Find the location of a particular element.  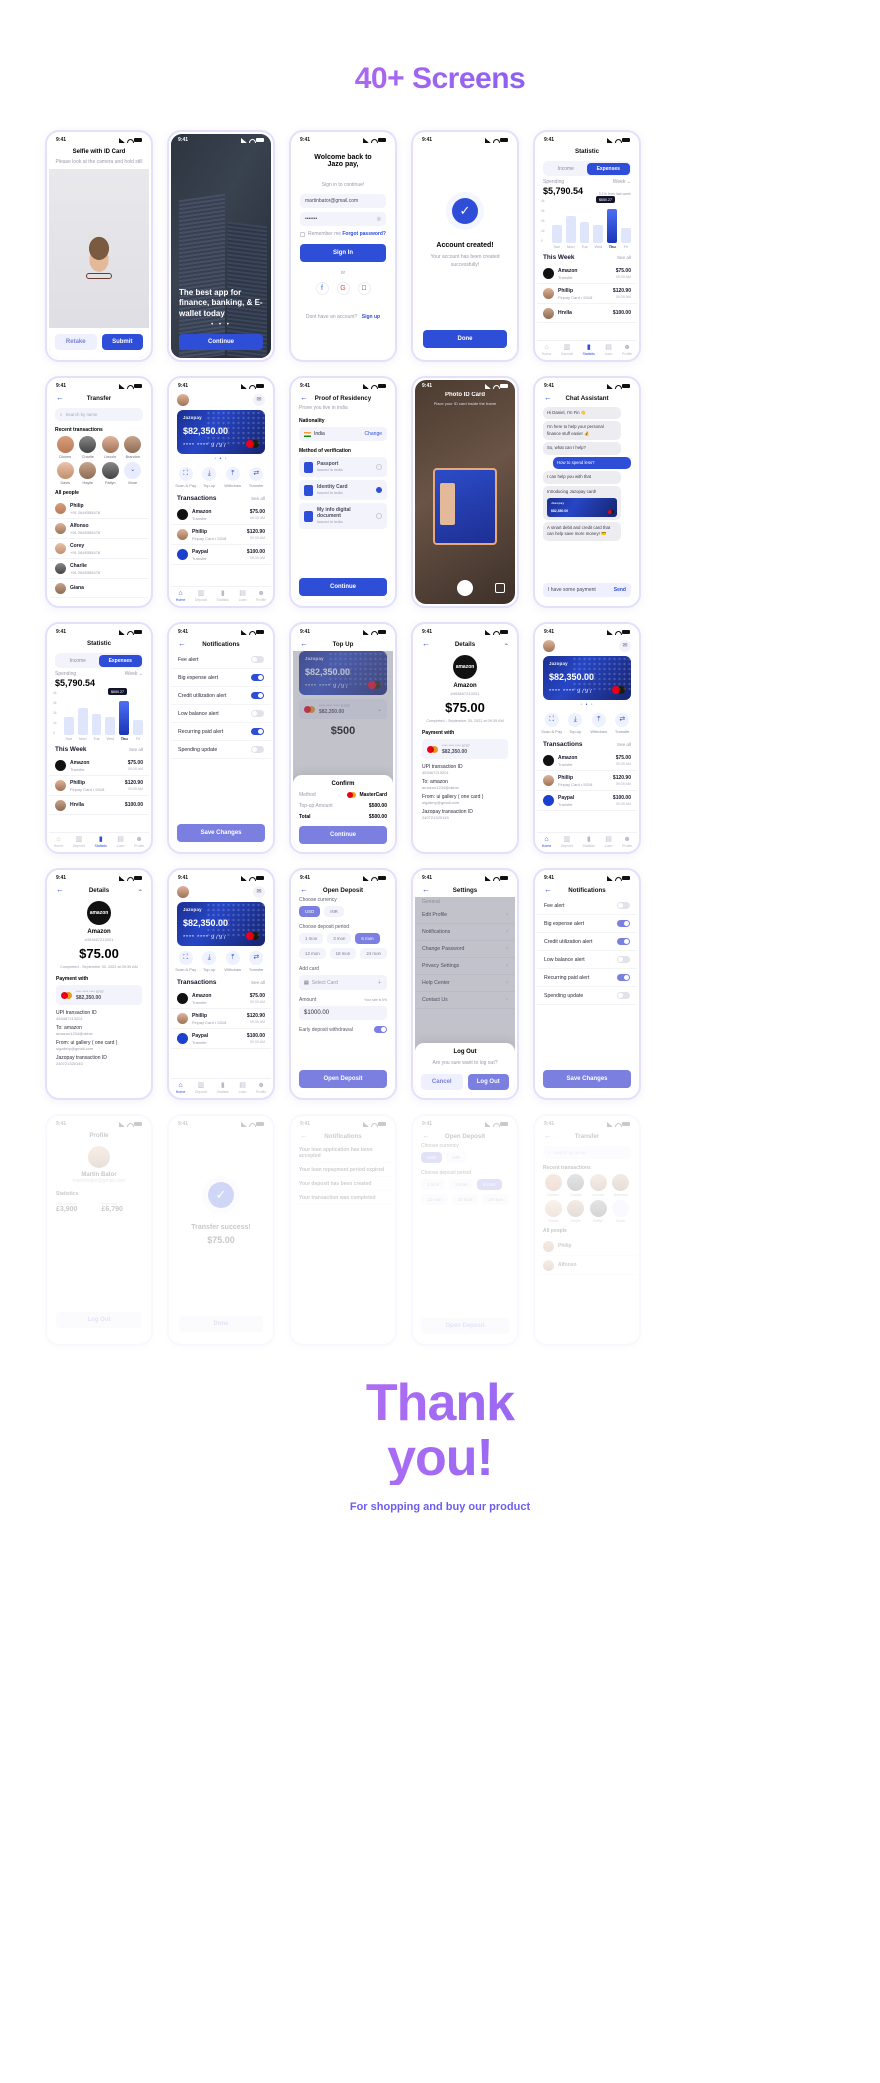

period-18-mon: 18 mon is located at coordinates (343, 953).